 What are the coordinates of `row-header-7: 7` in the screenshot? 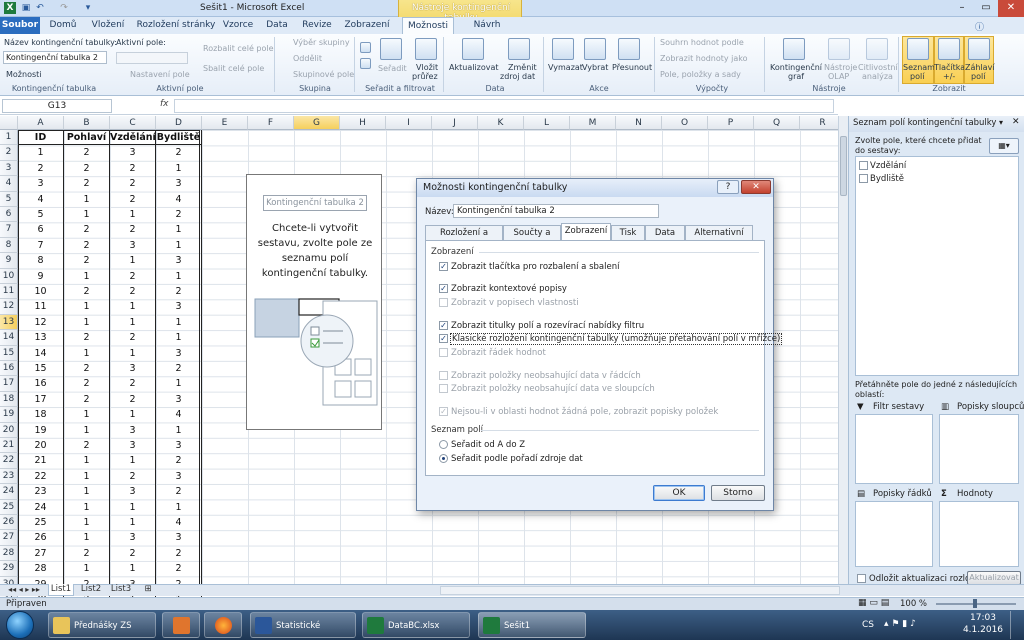 It's located at (9, 230).